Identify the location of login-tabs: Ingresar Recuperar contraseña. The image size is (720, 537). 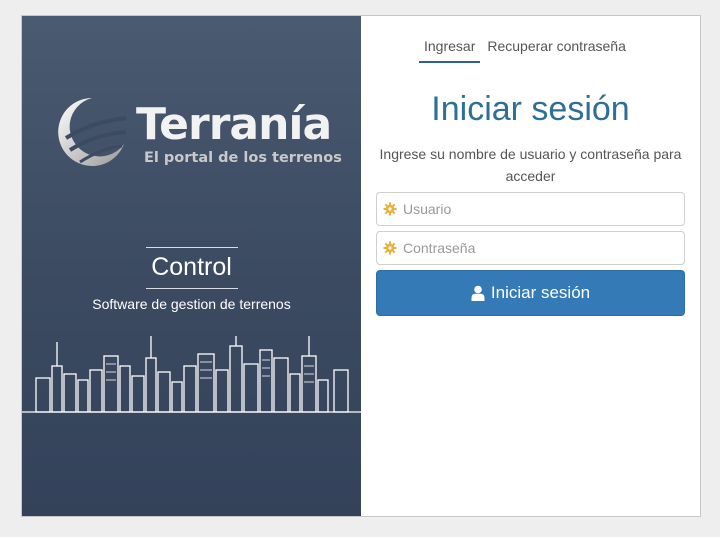
(525, 50).